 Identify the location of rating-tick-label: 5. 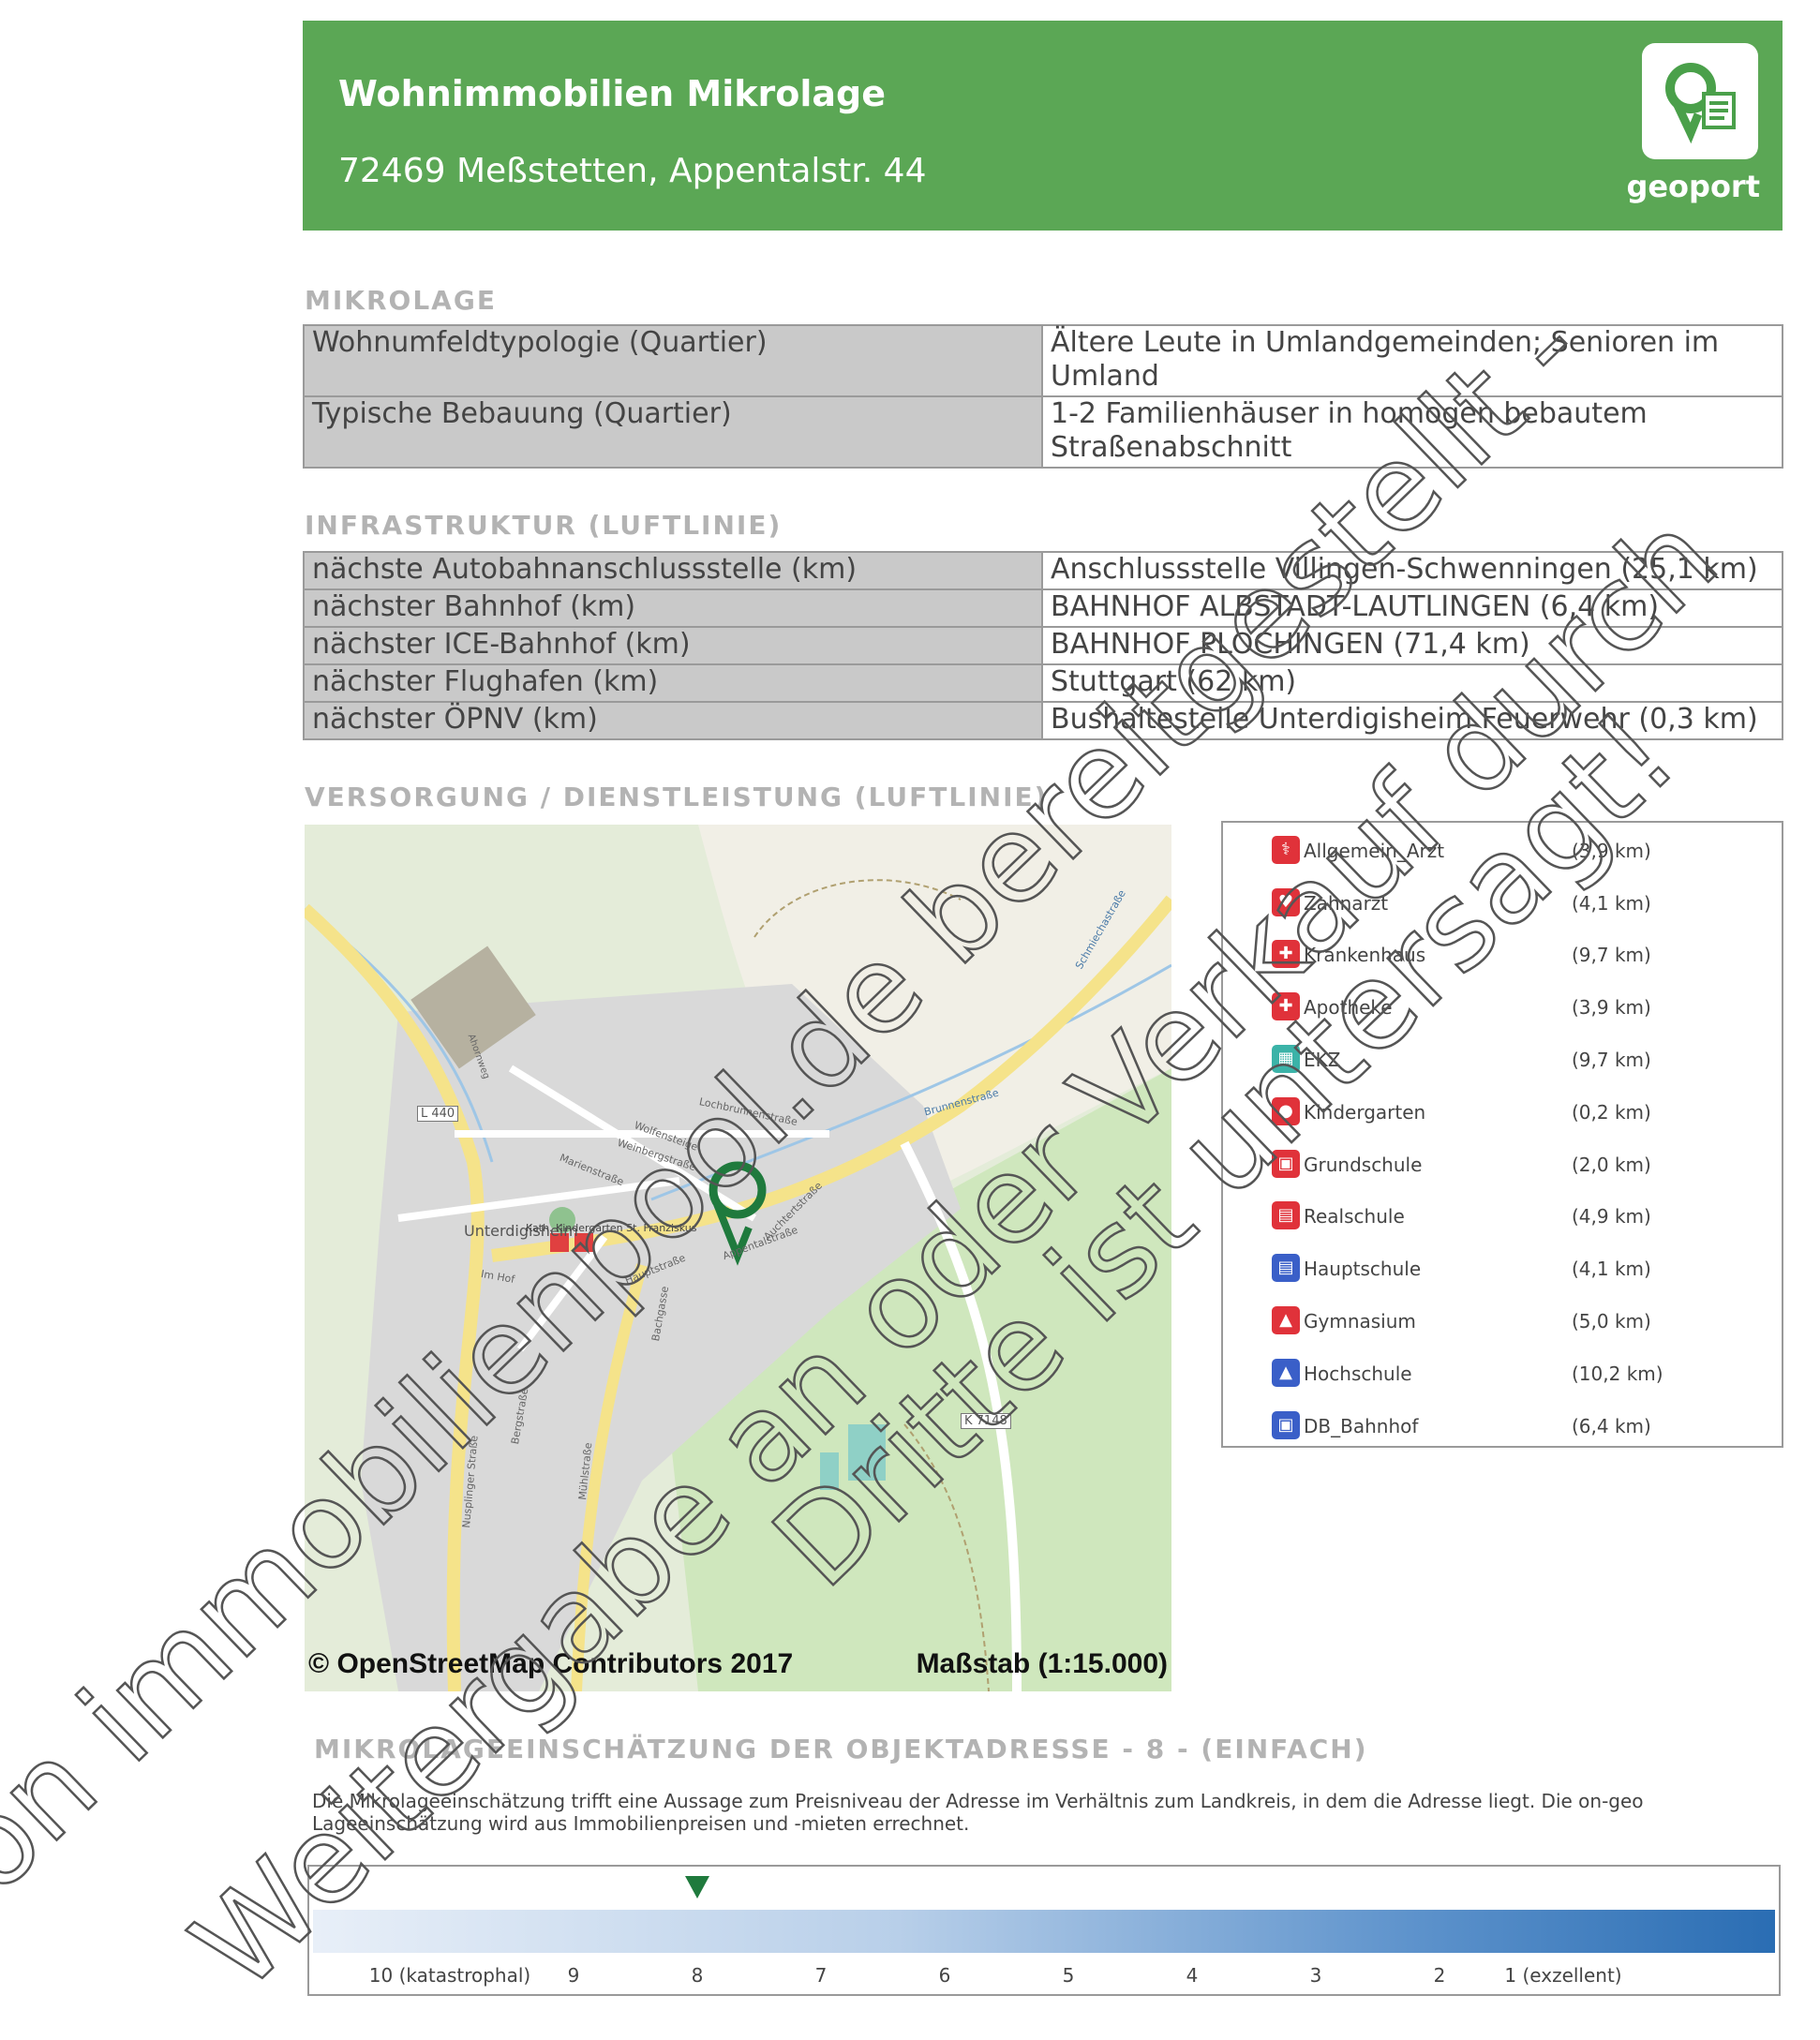
(1068, 1975).